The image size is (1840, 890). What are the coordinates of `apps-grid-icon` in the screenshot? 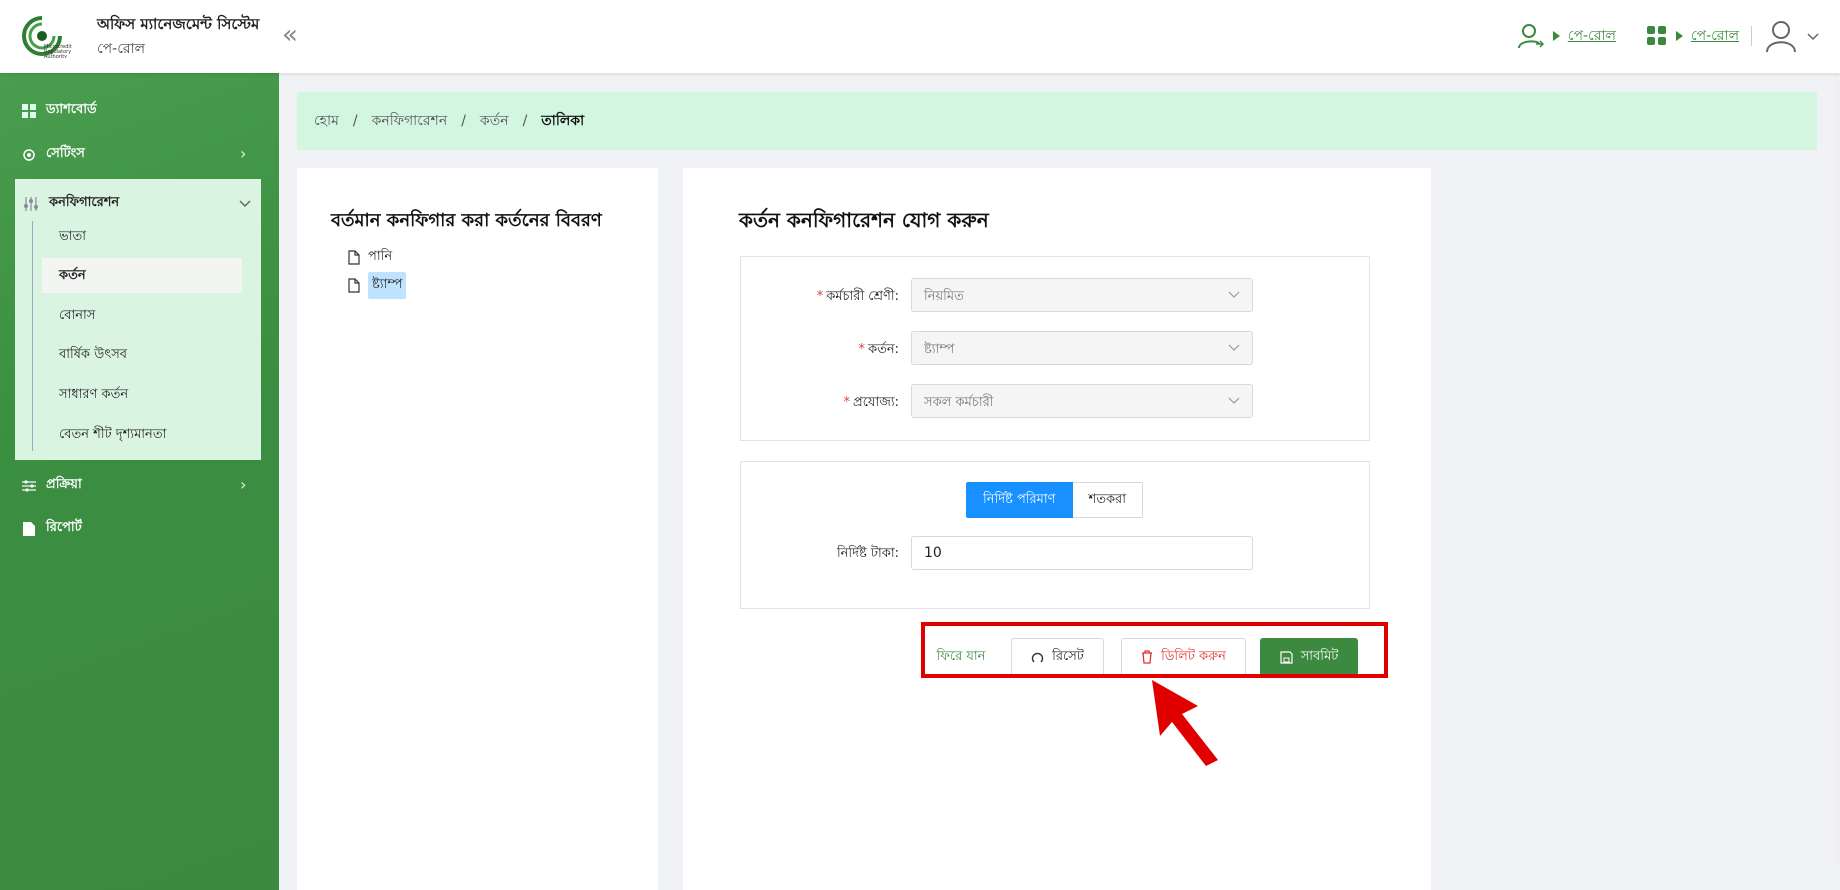 It's located at (1657, 36).